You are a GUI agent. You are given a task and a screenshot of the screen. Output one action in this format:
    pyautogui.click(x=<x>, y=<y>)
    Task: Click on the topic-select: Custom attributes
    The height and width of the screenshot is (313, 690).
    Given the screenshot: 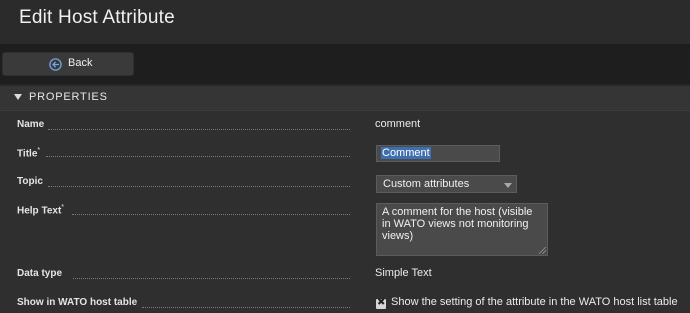 What is the action you would take?
    pyautogui.click(x=446, y=184)
    